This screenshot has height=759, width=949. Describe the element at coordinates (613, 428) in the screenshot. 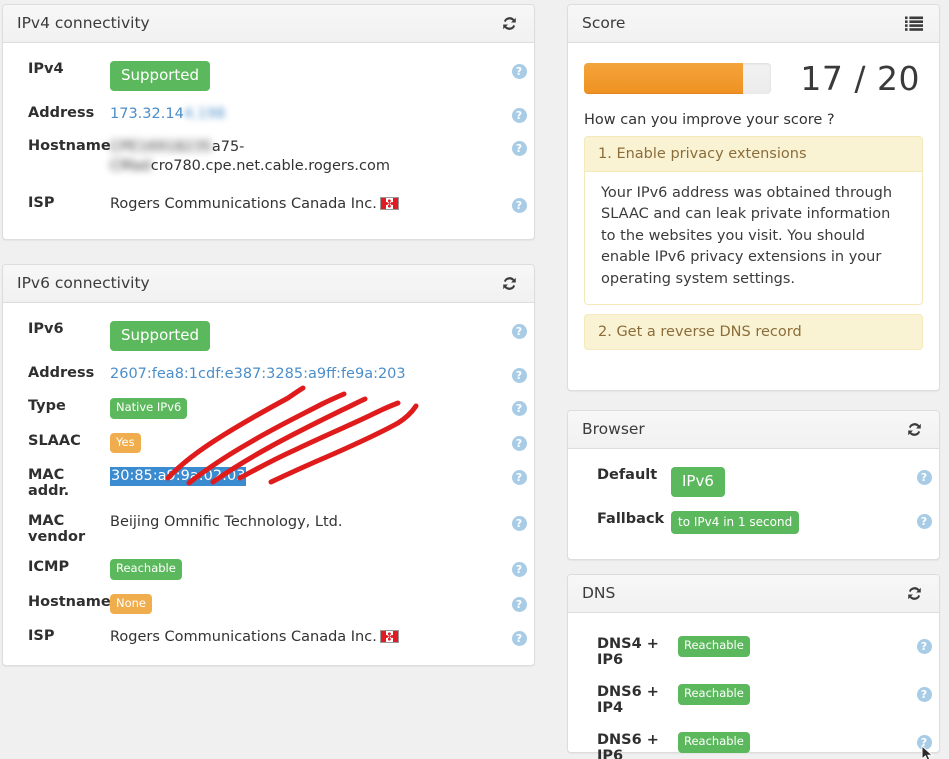

I see `browser-panel-title: Browser` at that location.